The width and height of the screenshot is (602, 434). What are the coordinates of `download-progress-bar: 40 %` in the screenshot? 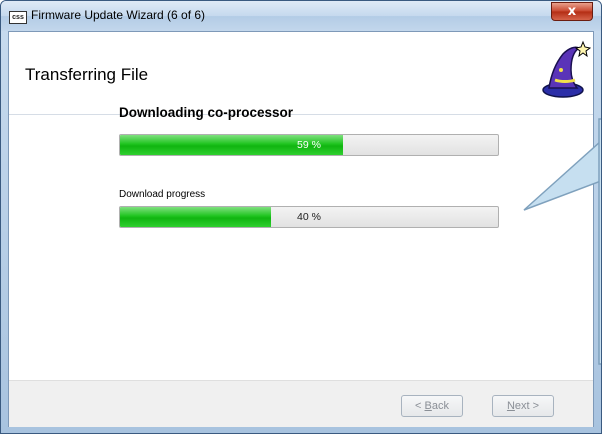 It's located at (309, 217).